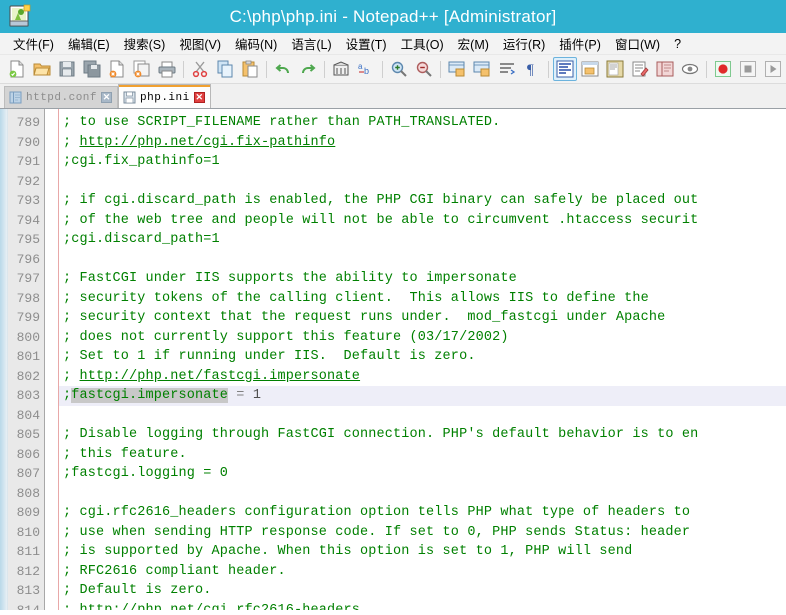 This screenshot has width=786, height=615. What do you see at coordinates (220, 376) in the screenshot?
I see `code-link: http://php.net/fastcgi.impersonate` at bounding box center [220, 376].